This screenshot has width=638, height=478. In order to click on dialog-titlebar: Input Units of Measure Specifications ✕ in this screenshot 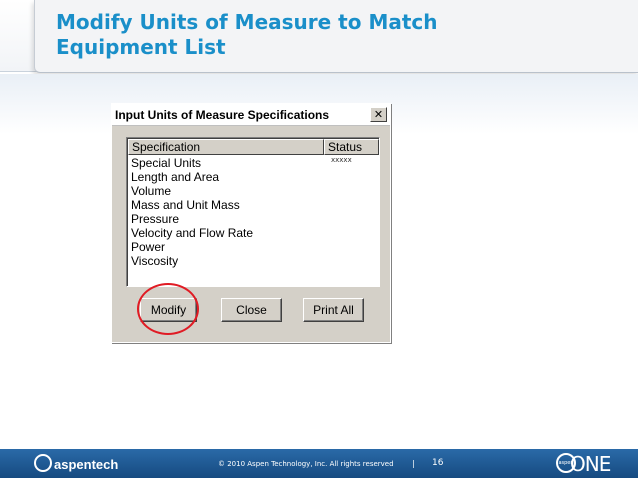, I will do `click(251, 115)`.